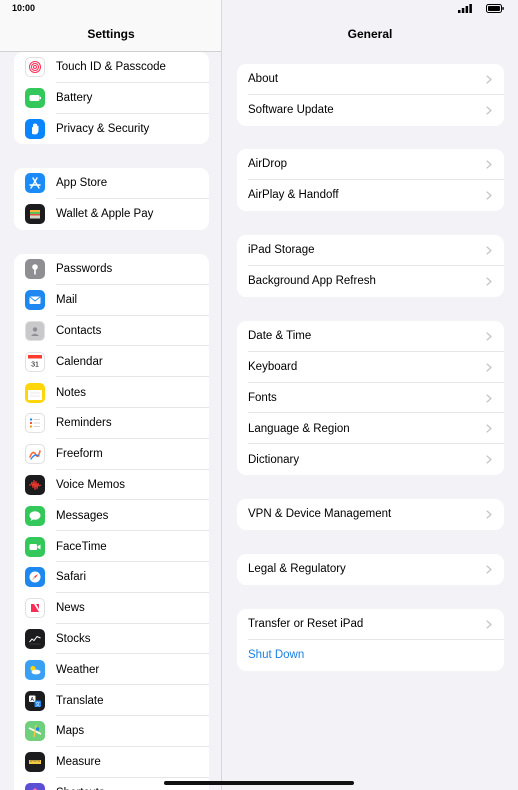 This screenshot has width=518, height=790. Describe the element at coordinates (35, 515) in the screenshot. I see `messages-icon` at that location.